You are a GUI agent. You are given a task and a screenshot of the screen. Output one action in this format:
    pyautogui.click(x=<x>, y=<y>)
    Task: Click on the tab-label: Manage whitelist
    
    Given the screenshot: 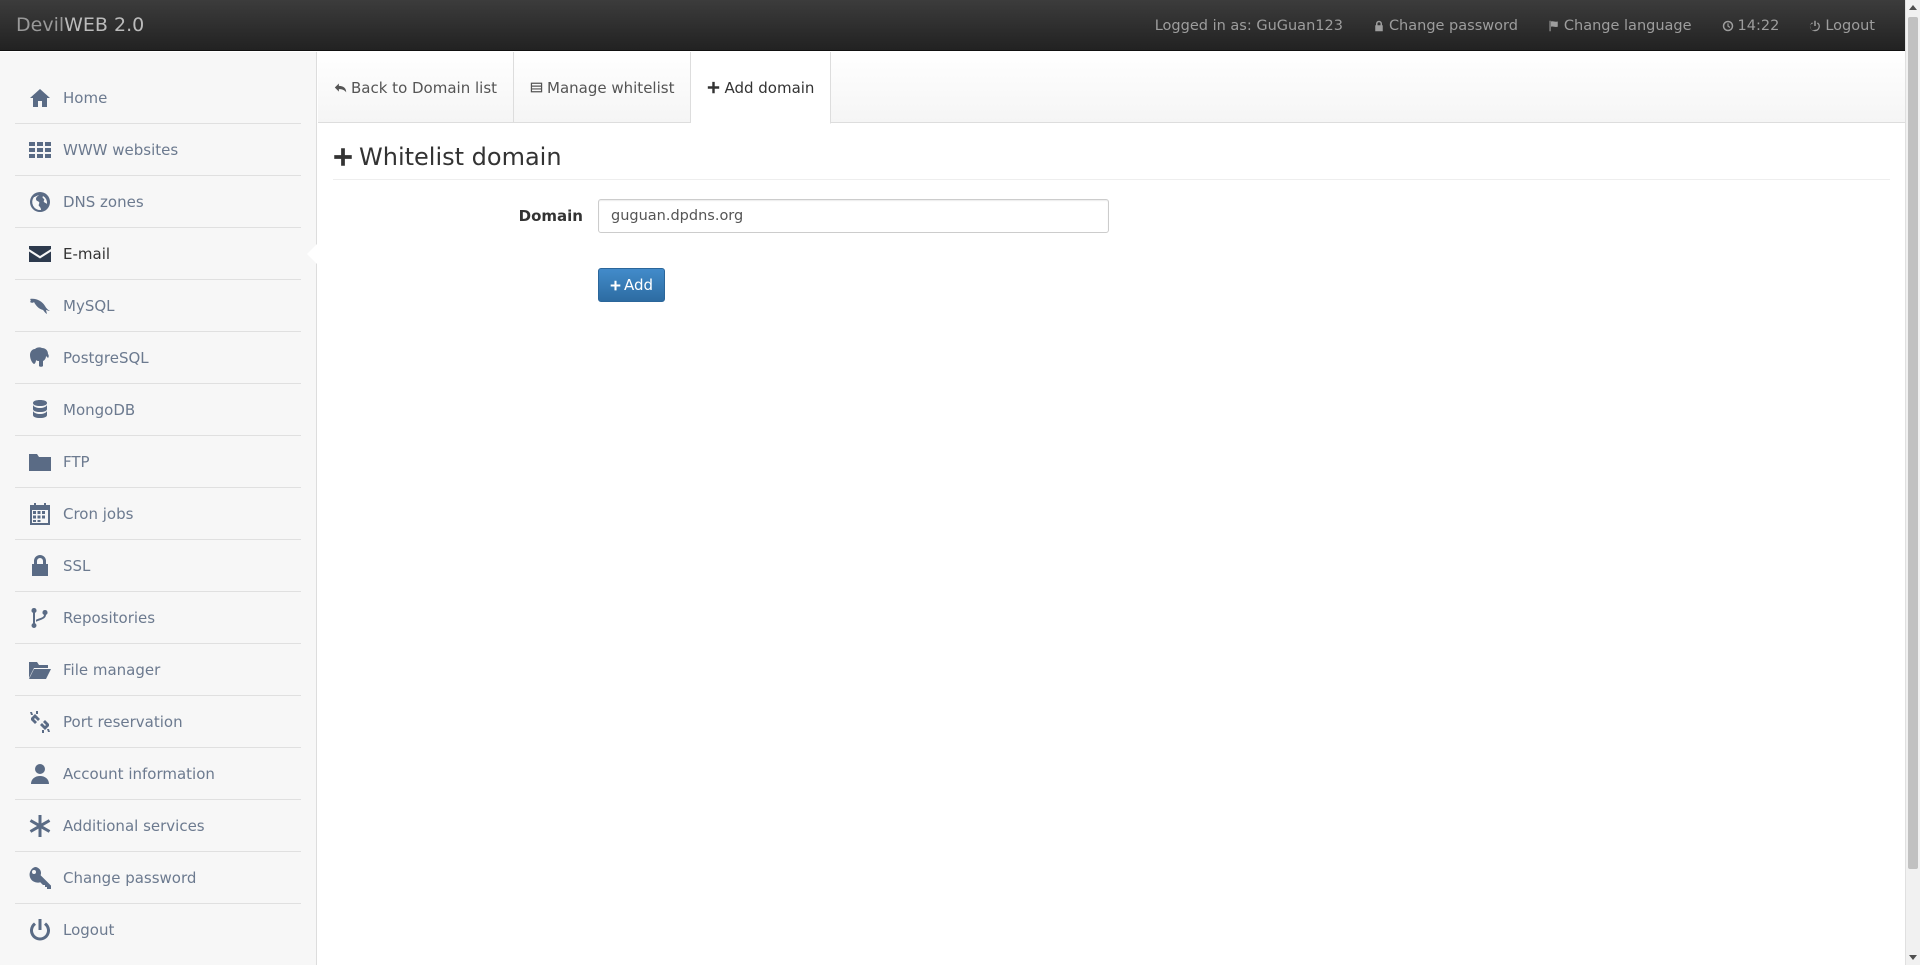 What is the action you would take?
    pyautogui.click(x=611, y=87)
    